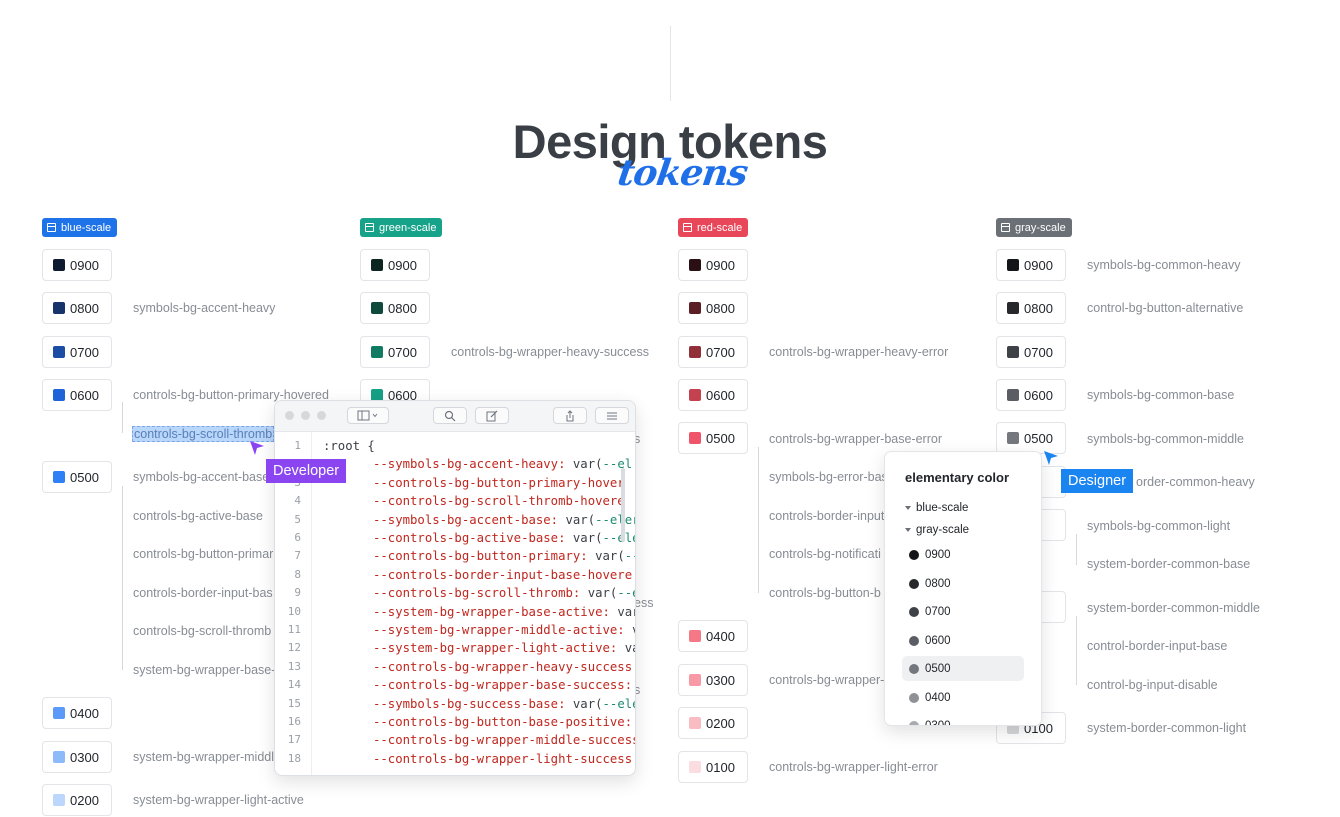 Image resolution: width=1340 pixels, height=817 pixels. Describe the element at coordinates (713, 438) in the screenshot. I see `red-chip-0500: 0500` at that location.